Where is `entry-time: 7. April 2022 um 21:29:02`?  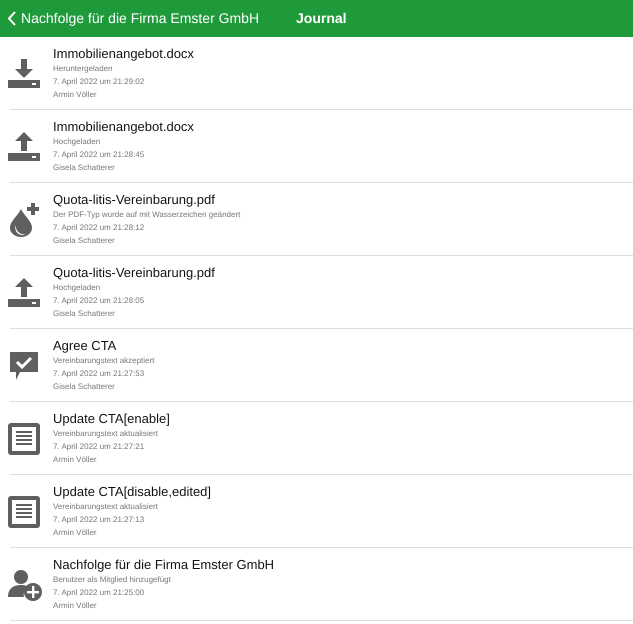
entry-time: 7. April 2022 um 21:29:02 is located at coordinates (98, 82).